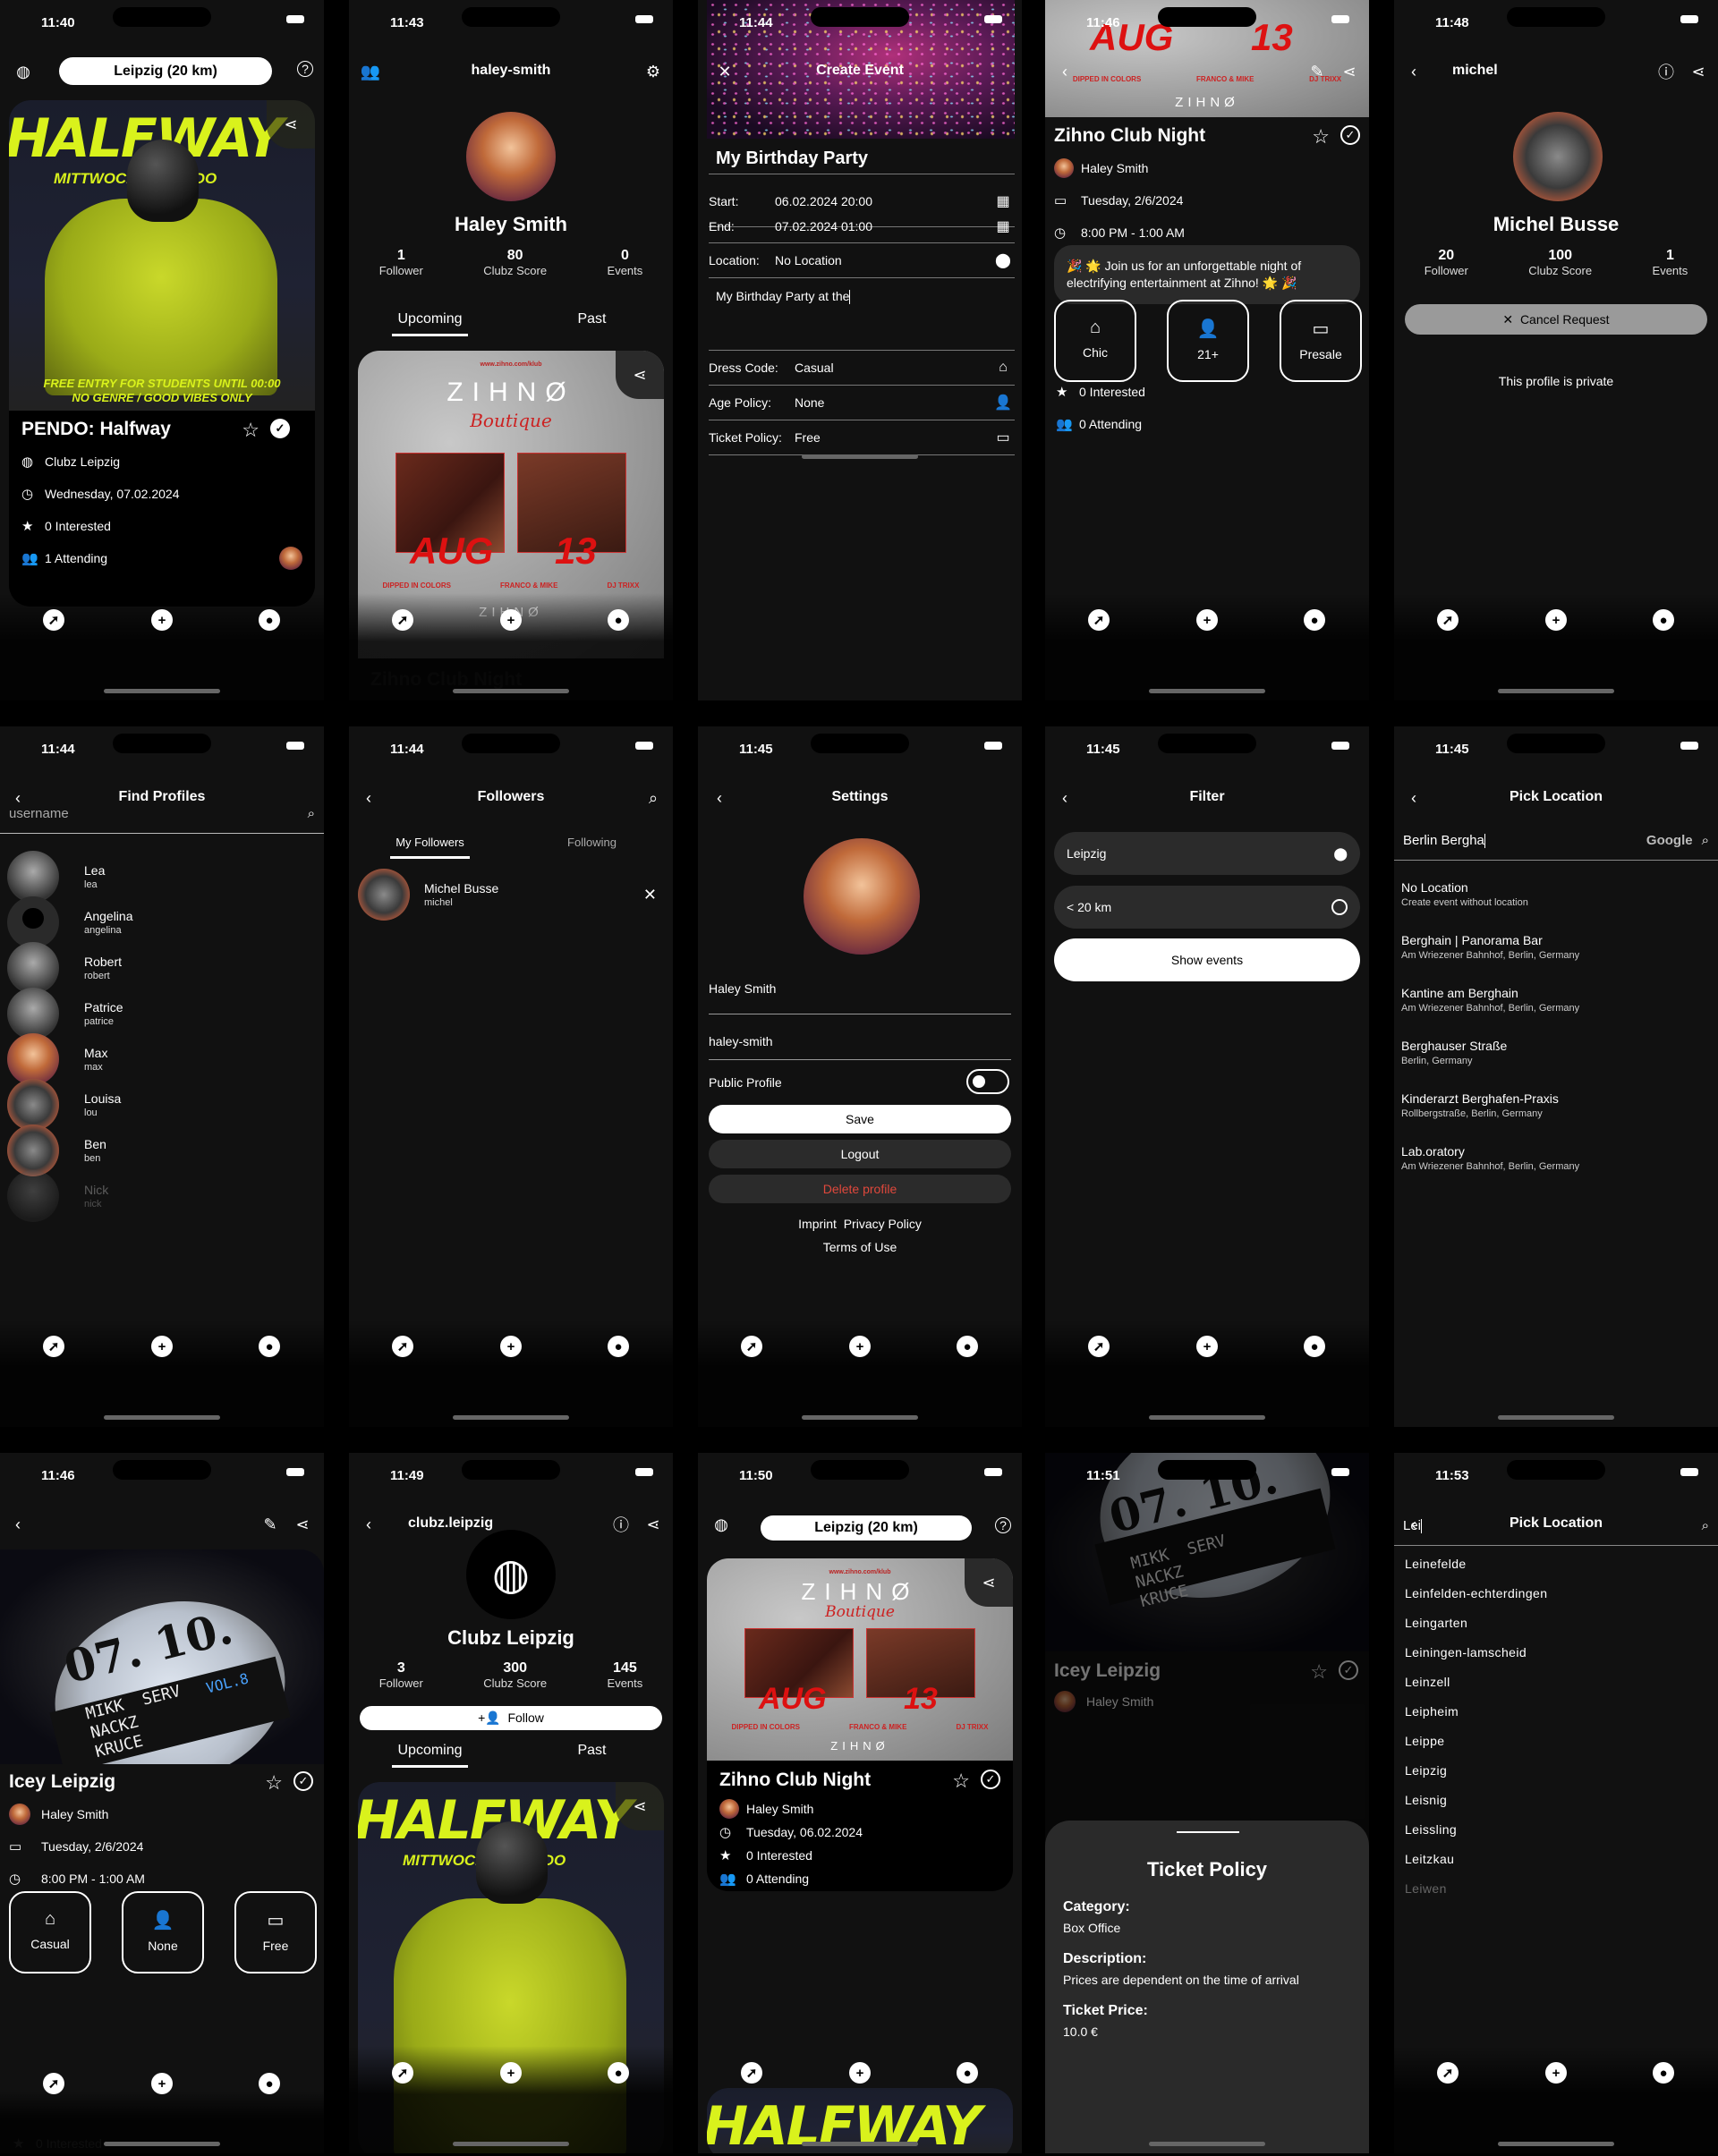 The image size is (1718, 2156). Describe the element at coordinates (1207, 907) in the screenshot. I see `radius-filter-field: < 20 km` at that location.